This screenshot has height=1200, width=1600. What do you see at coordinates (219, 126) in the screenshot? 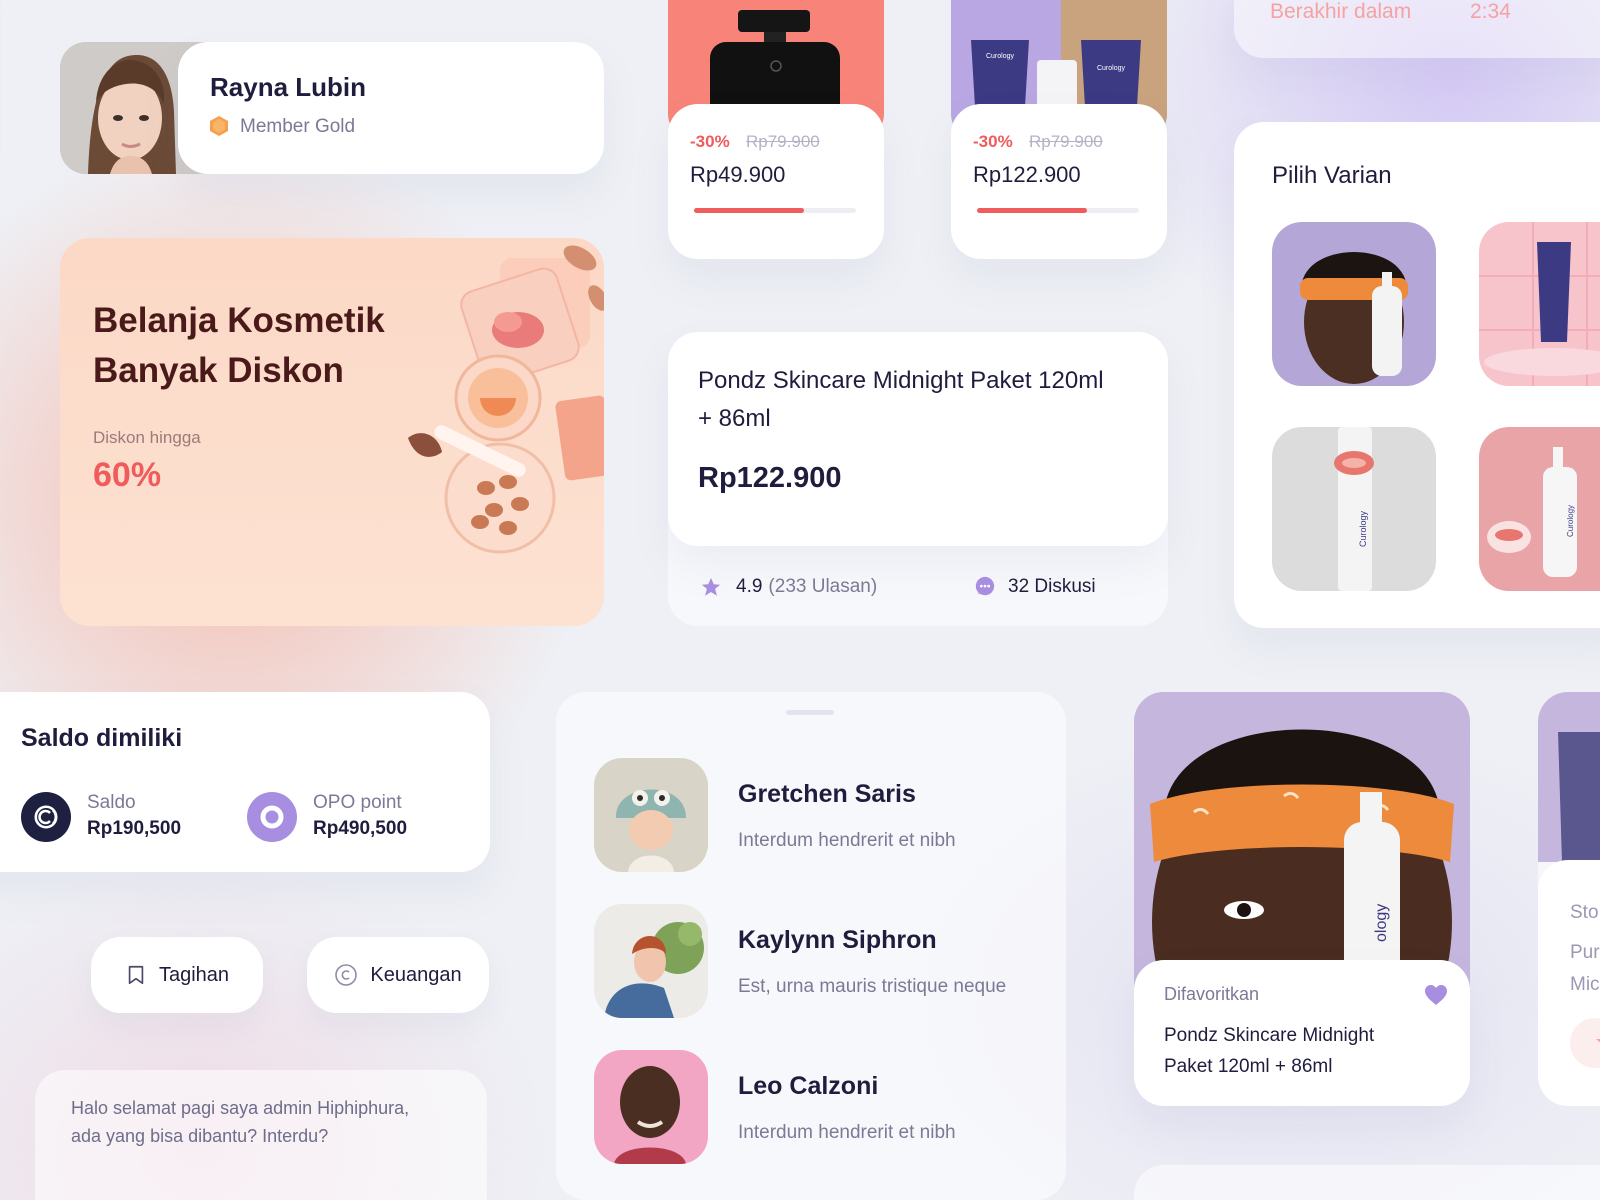
I see `gold-badge-icon` at bounding box center [219, 126].